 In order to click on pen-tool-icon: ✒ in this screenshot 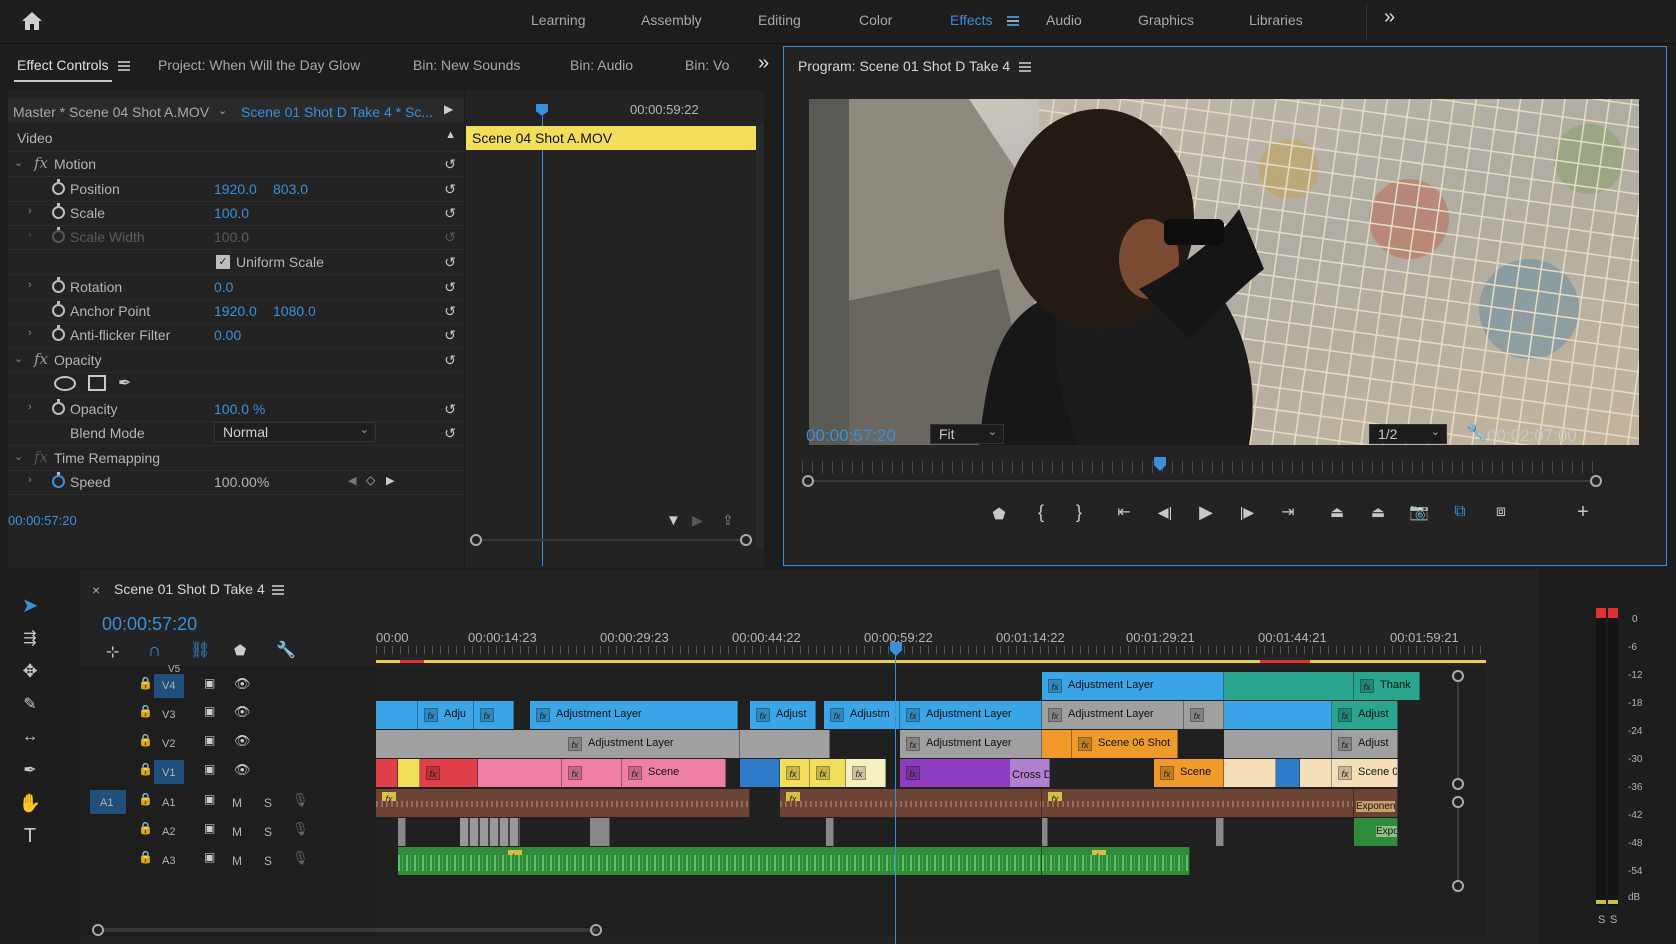, I will do `click(30, 770)`.